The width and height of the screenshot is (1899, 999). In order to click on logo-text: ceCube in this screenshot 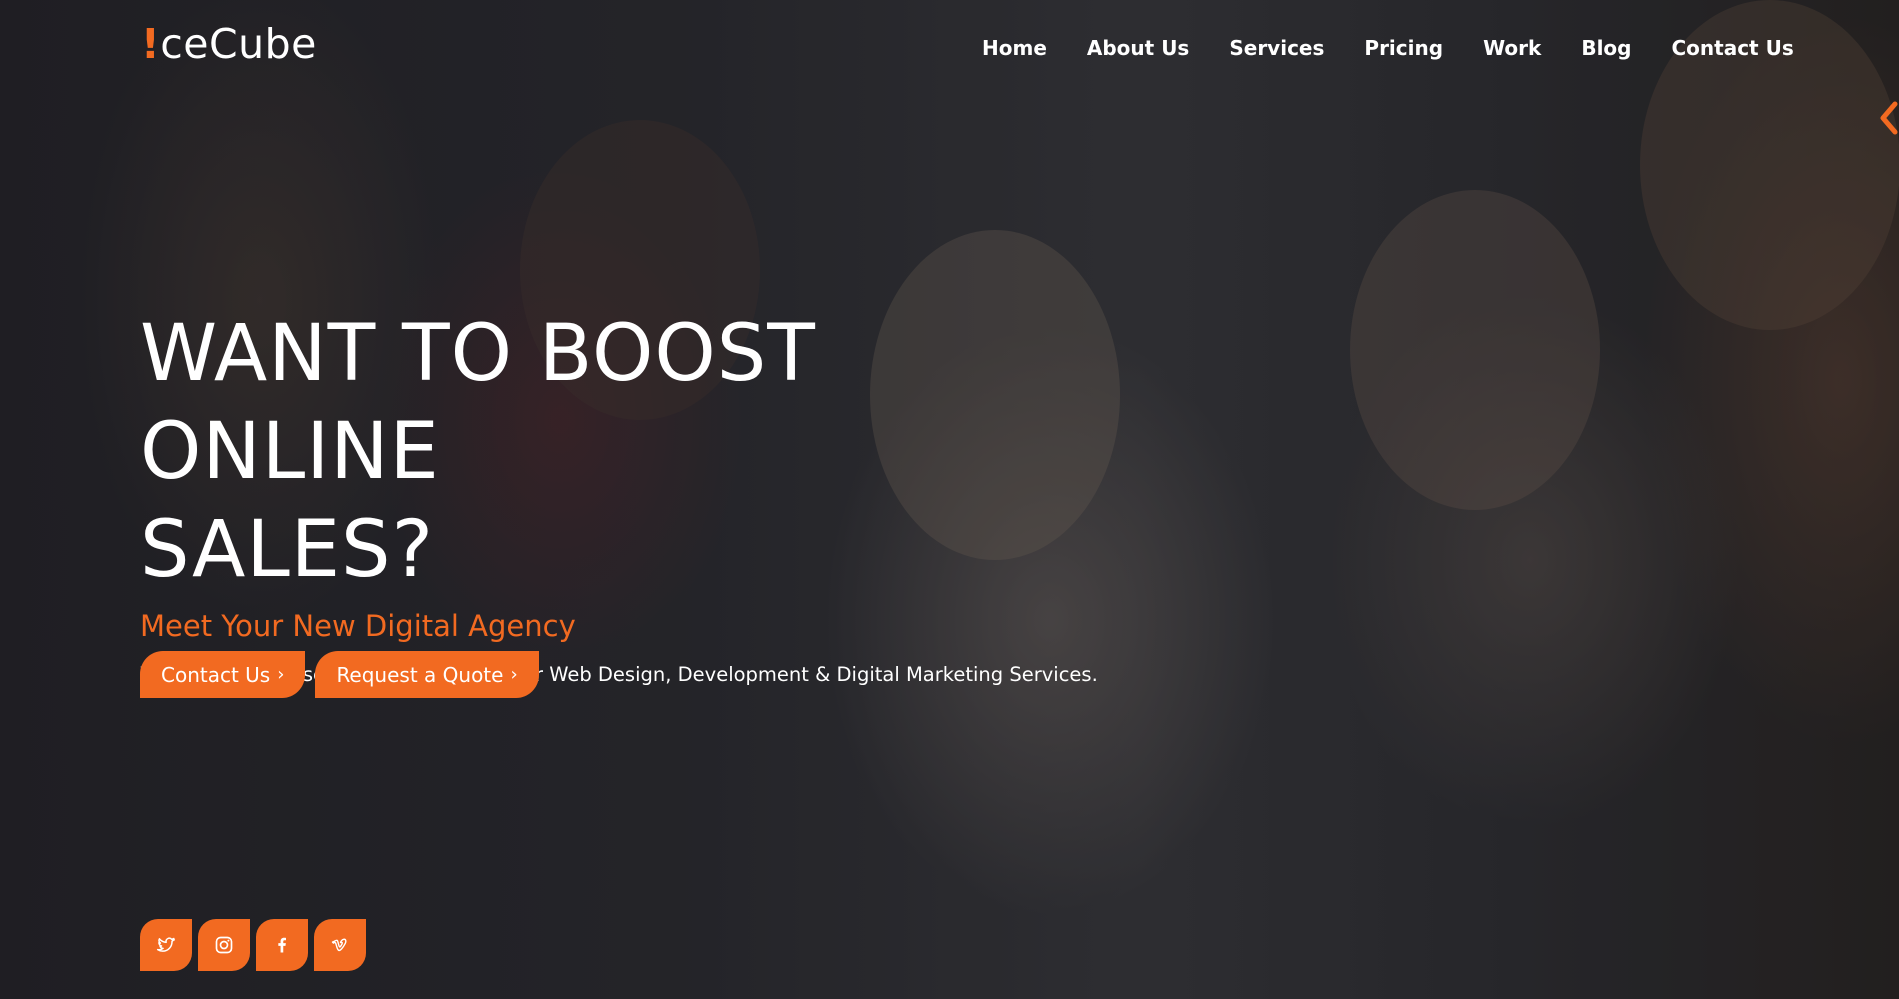, I will do `click(238, 44)`.